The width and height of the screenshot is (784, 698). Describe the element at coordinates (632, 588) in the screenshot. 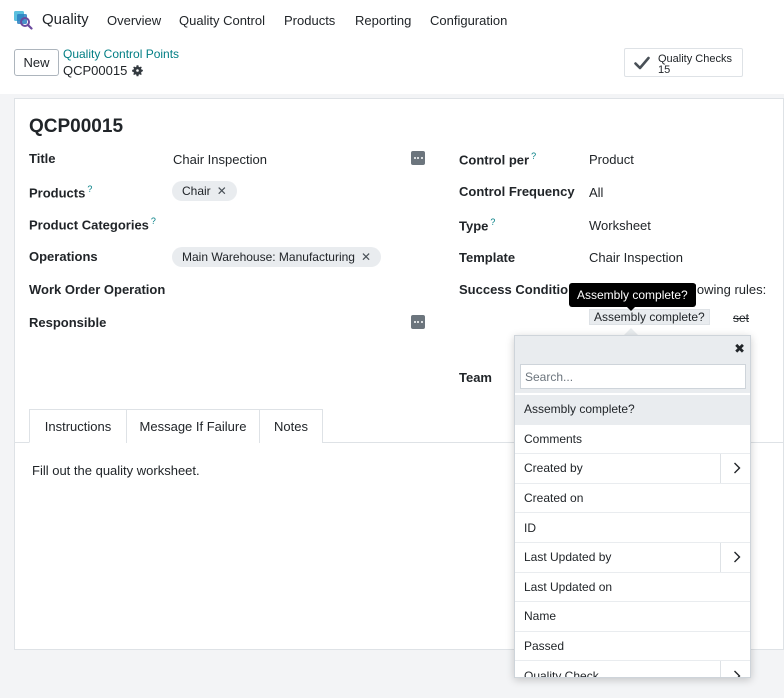

I see `field-list-item: Last Updated on` at that location.